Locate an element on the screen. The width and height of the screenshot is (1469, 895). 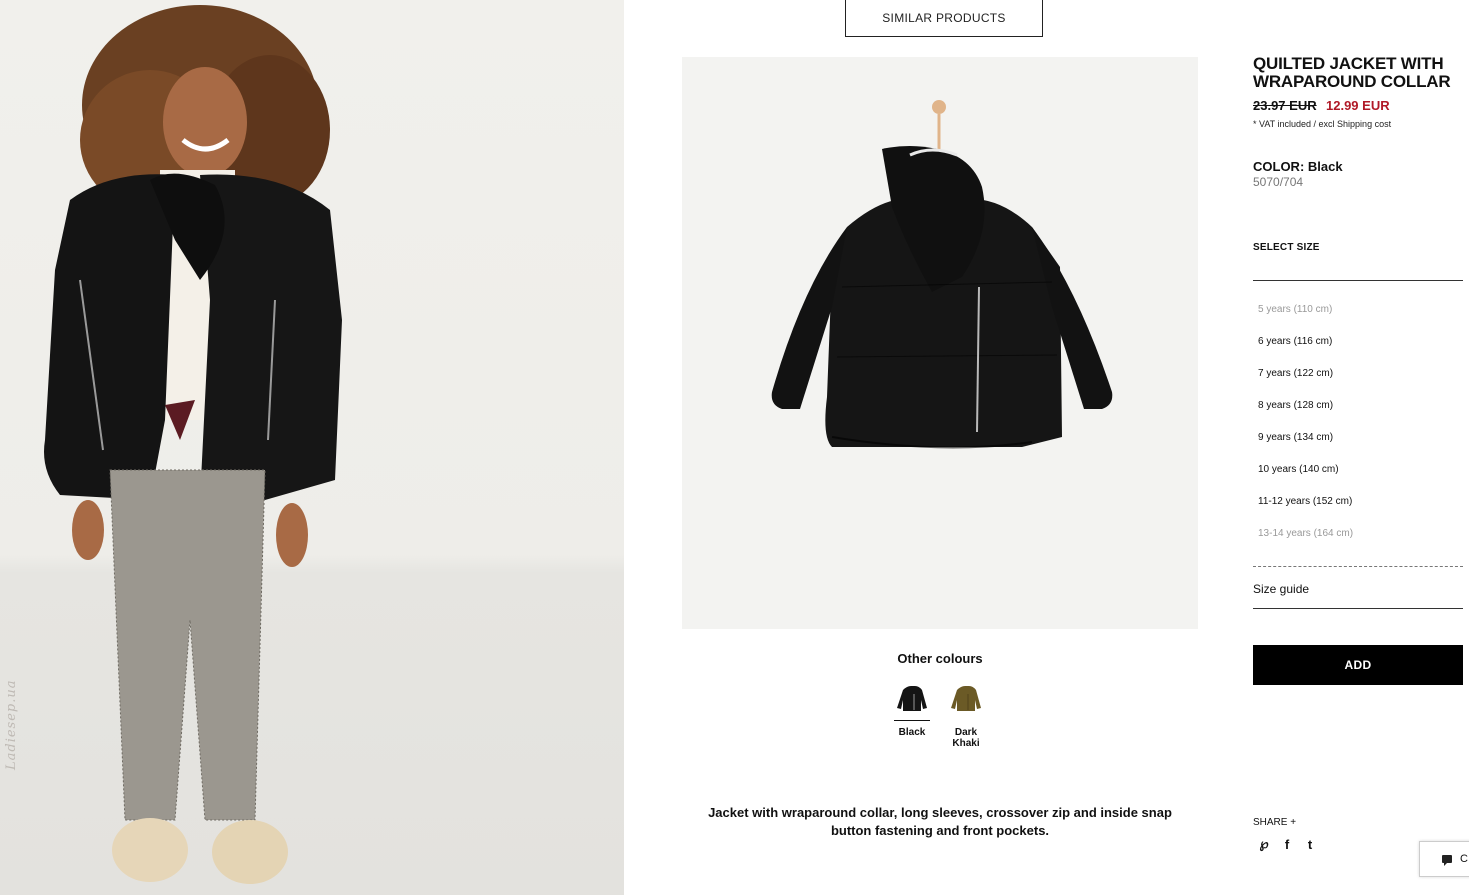
facebook-icon: f is located at coordinates (1287, 844).